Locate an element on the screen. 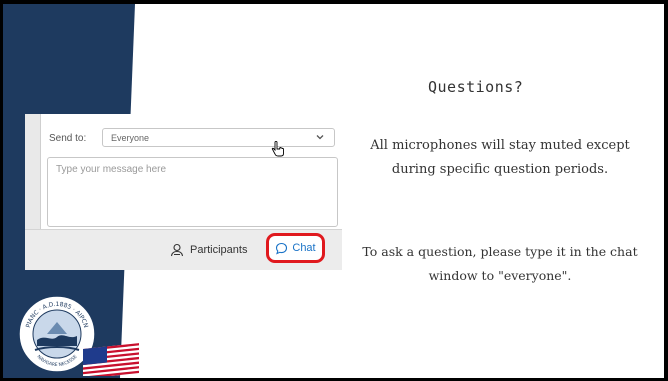 This screenshot has height=381, width=668. us-flag-icon is located at coordinates (111, 359).